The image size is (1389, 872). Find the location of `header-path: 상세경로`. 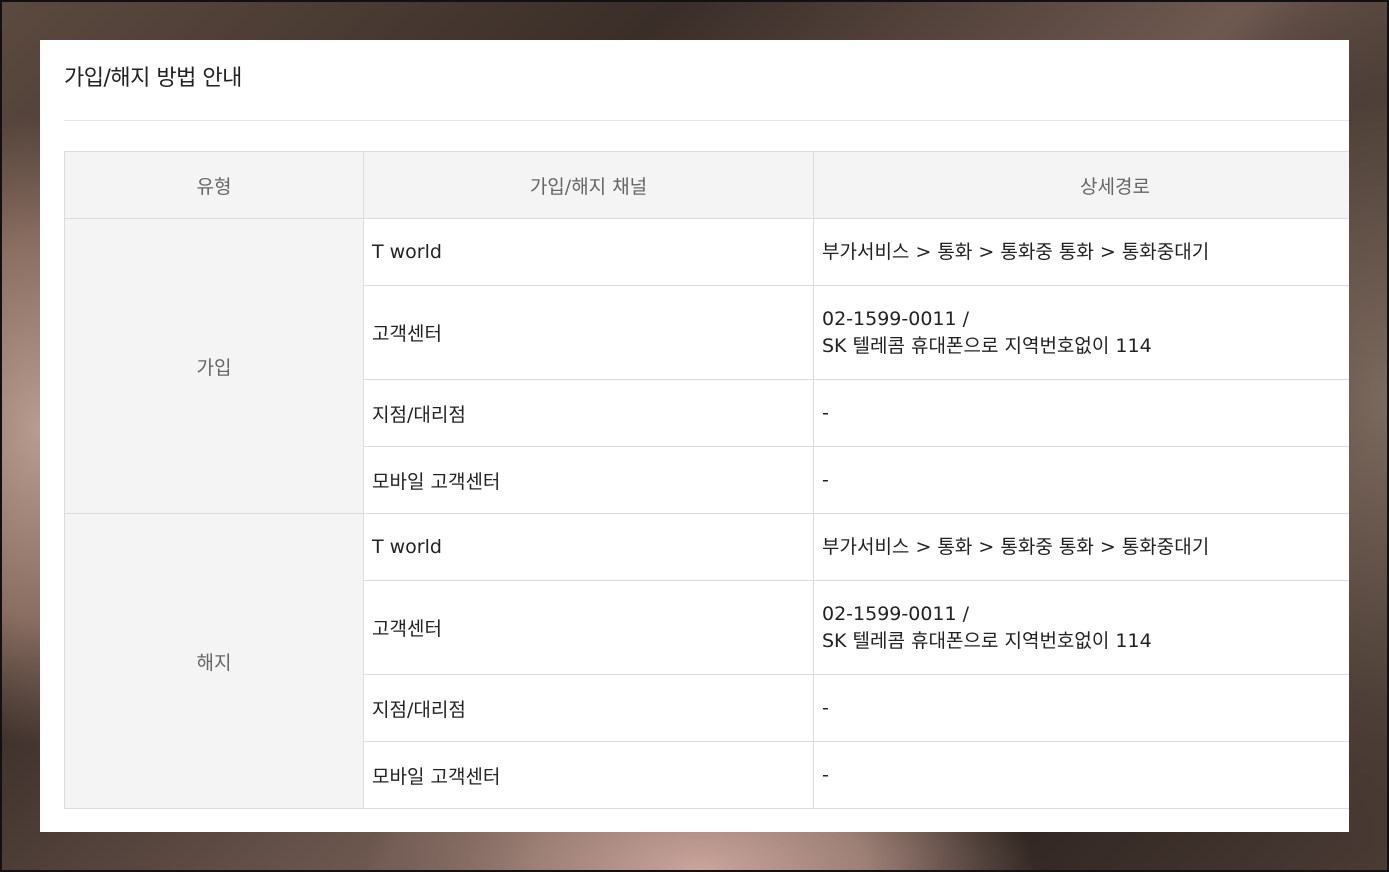

header-path: 상세경로 is located at coordinates (1081, 185).